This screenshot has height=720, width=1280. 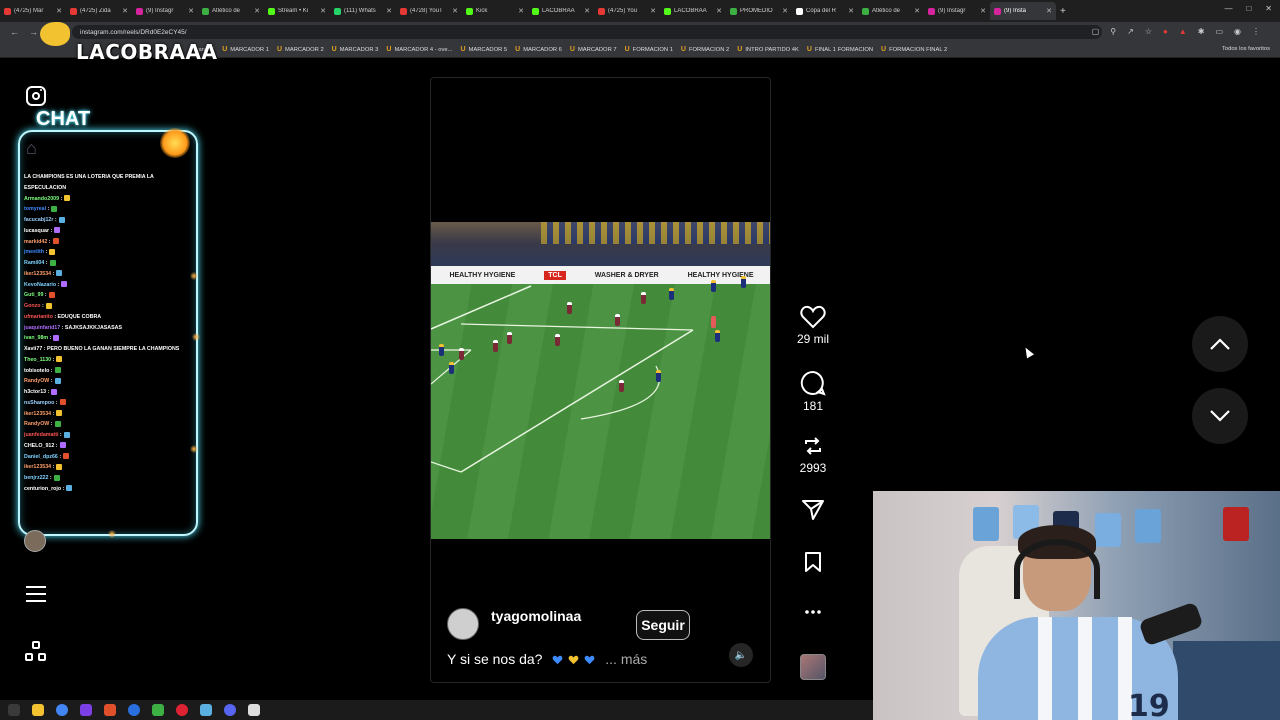 What do you see at coordinates (663, 625) in the screenshot?
I see `follow-button: Seguir` at bounding box center [663, 625].